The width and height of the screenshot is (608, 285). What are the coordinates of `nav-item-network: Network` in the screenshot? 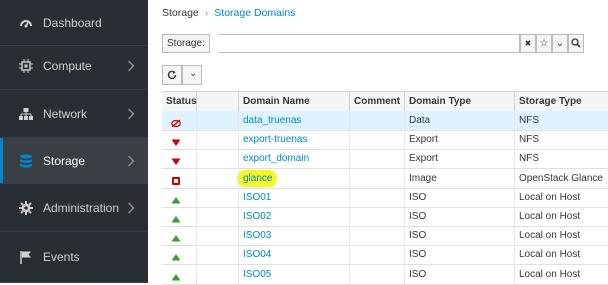 It's located at (74, 114).